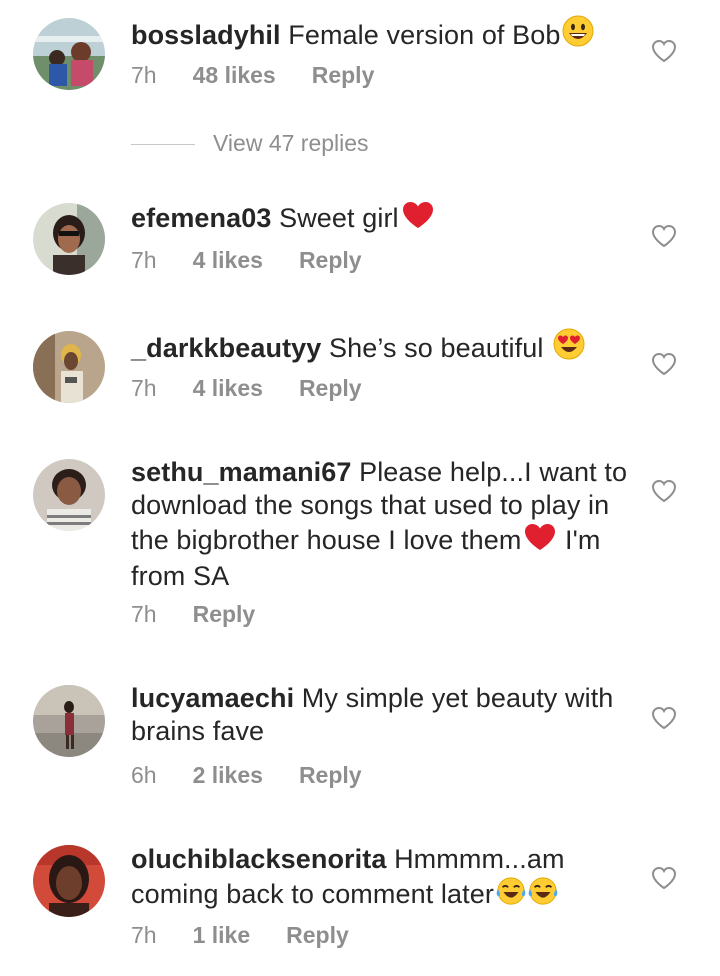 The image size is (720, 976). I want to click on comment-meta: 7h 48 likes Reply, so click(270, 75).